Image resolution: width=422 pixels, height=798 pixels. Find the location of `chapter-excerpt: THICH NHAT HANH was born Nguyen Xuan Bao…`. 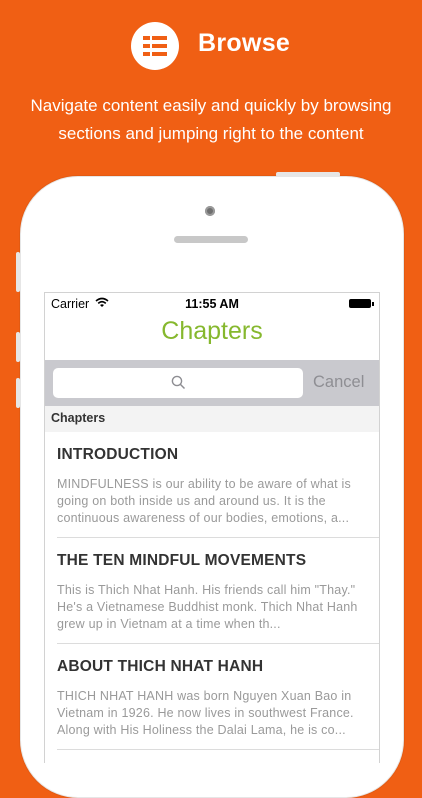

chapter-excerpt: THICH NHAT HANH was born Nguyen Xuan Bao… is located at coordinates (205, 713).